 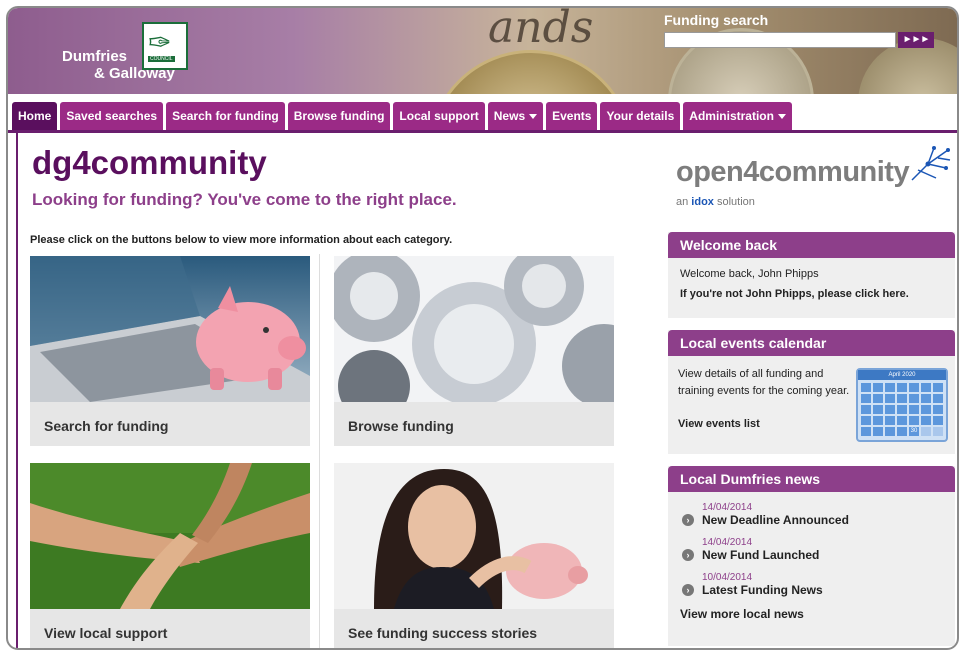 What do you see at coordinates (684, 202) in the screenshot?
I see `tagline-prefix: an` at bounding box center [684, 202].